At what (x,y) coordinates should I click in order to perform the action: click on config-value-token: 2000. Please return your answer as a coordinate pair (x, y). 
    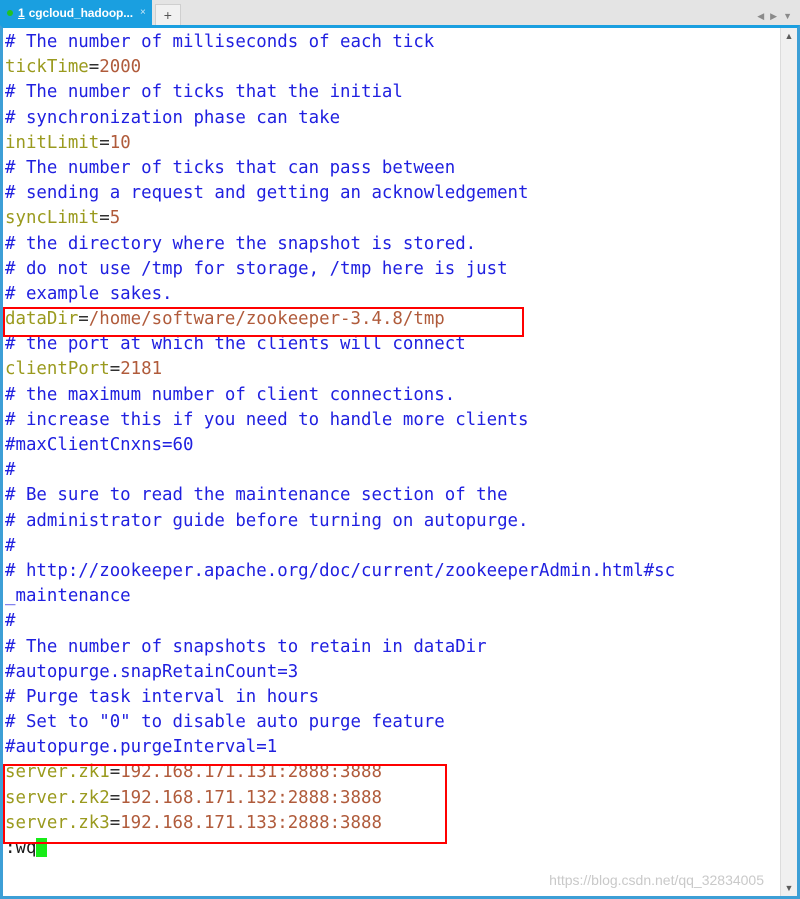
    Looking at the image, I should click on (120, 67).